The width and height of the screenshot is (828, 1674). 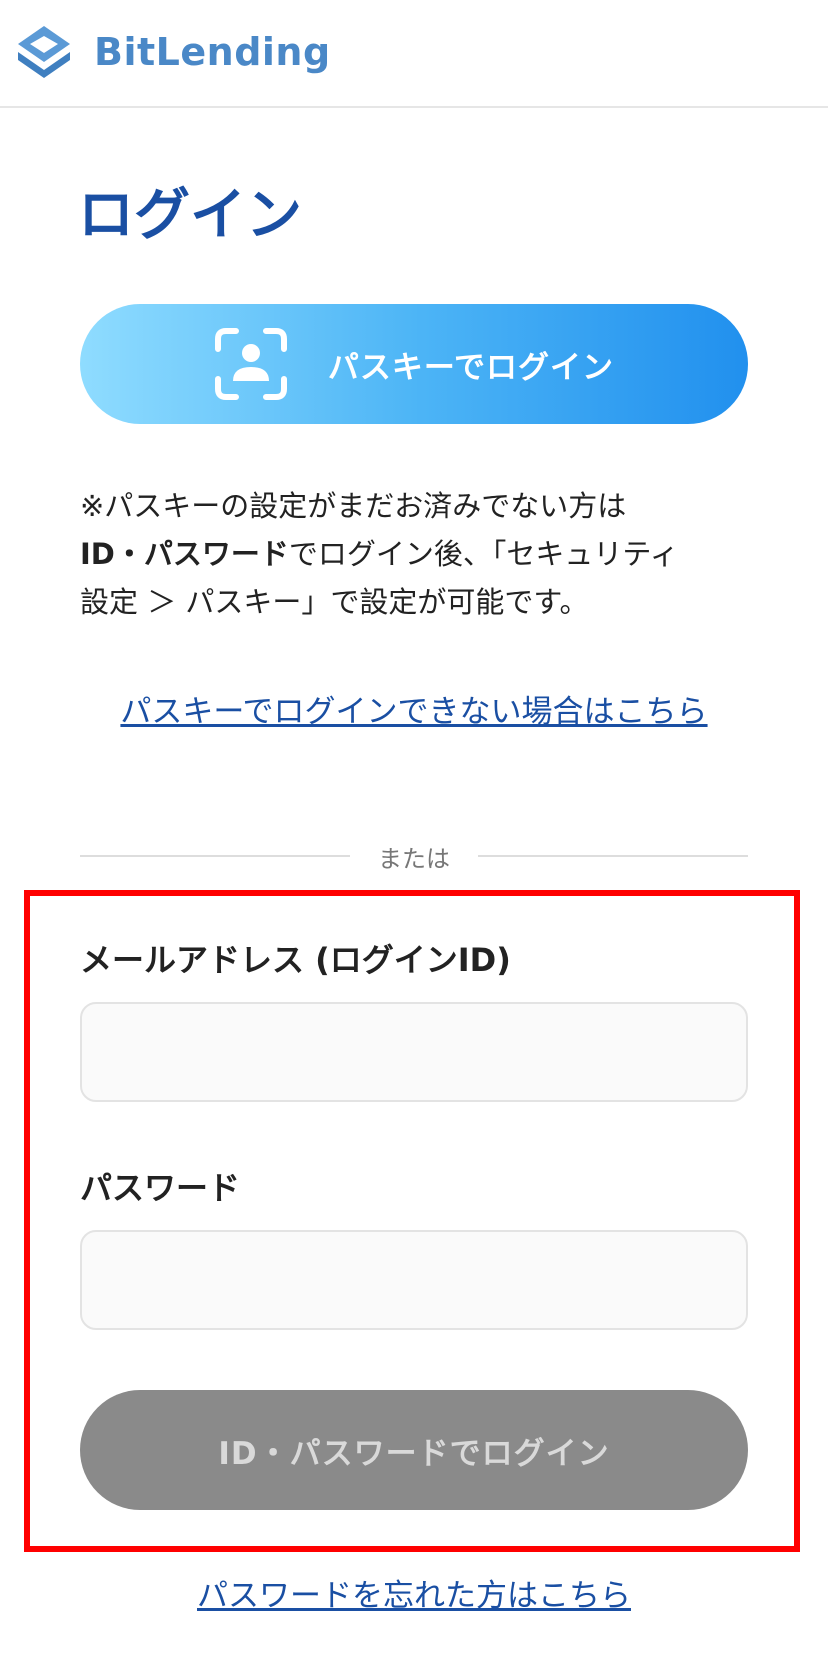 What do you see at coordinates (184, 554) in the screenshot?
I see `note-bold-text: ID・パスワード` at bounding box center [184, 554].